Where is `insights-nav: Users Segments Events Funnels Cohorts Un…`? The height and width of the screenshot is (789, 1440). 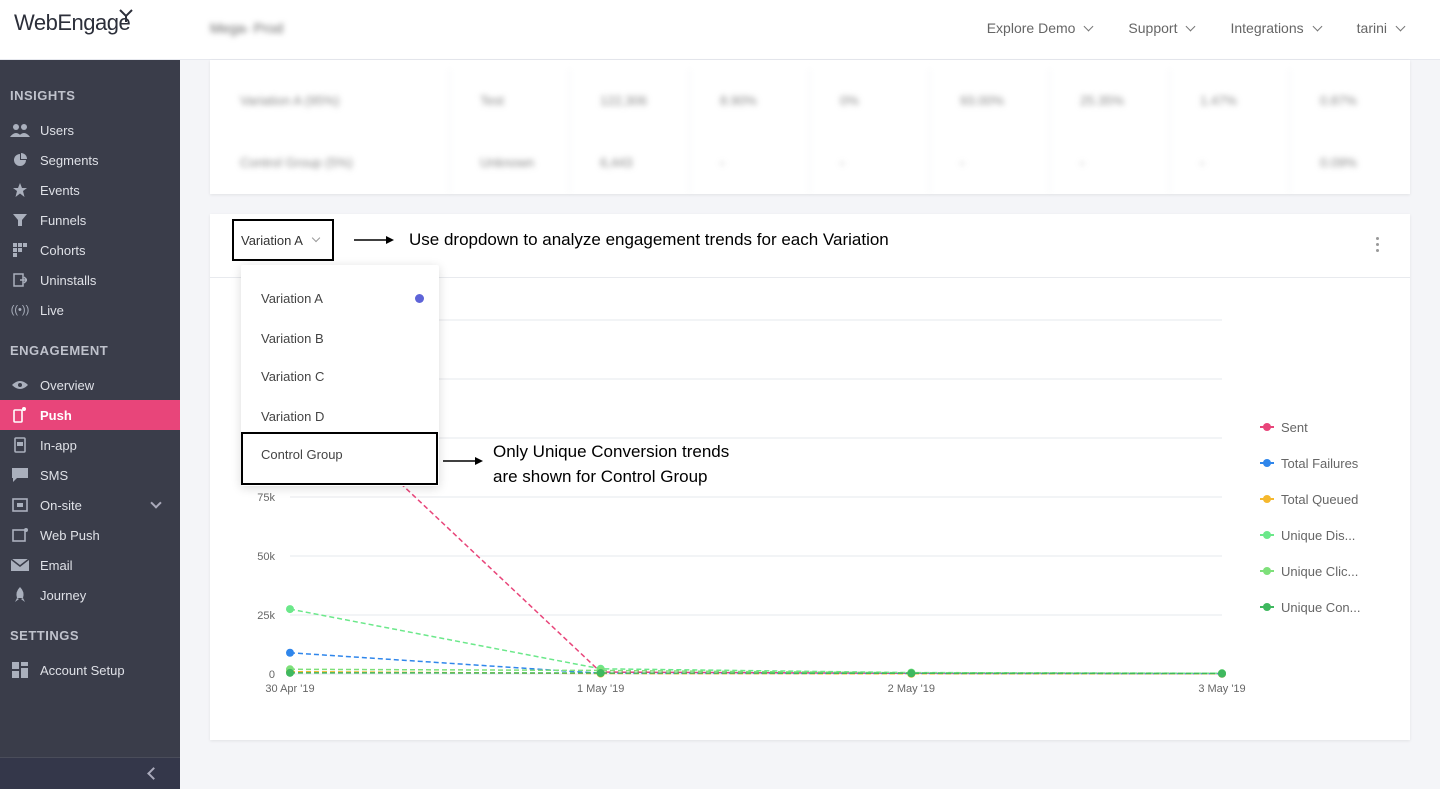
insights-nav: Users Segments Events Funnels Cohorts Un… is located at coordinates (90, 220).